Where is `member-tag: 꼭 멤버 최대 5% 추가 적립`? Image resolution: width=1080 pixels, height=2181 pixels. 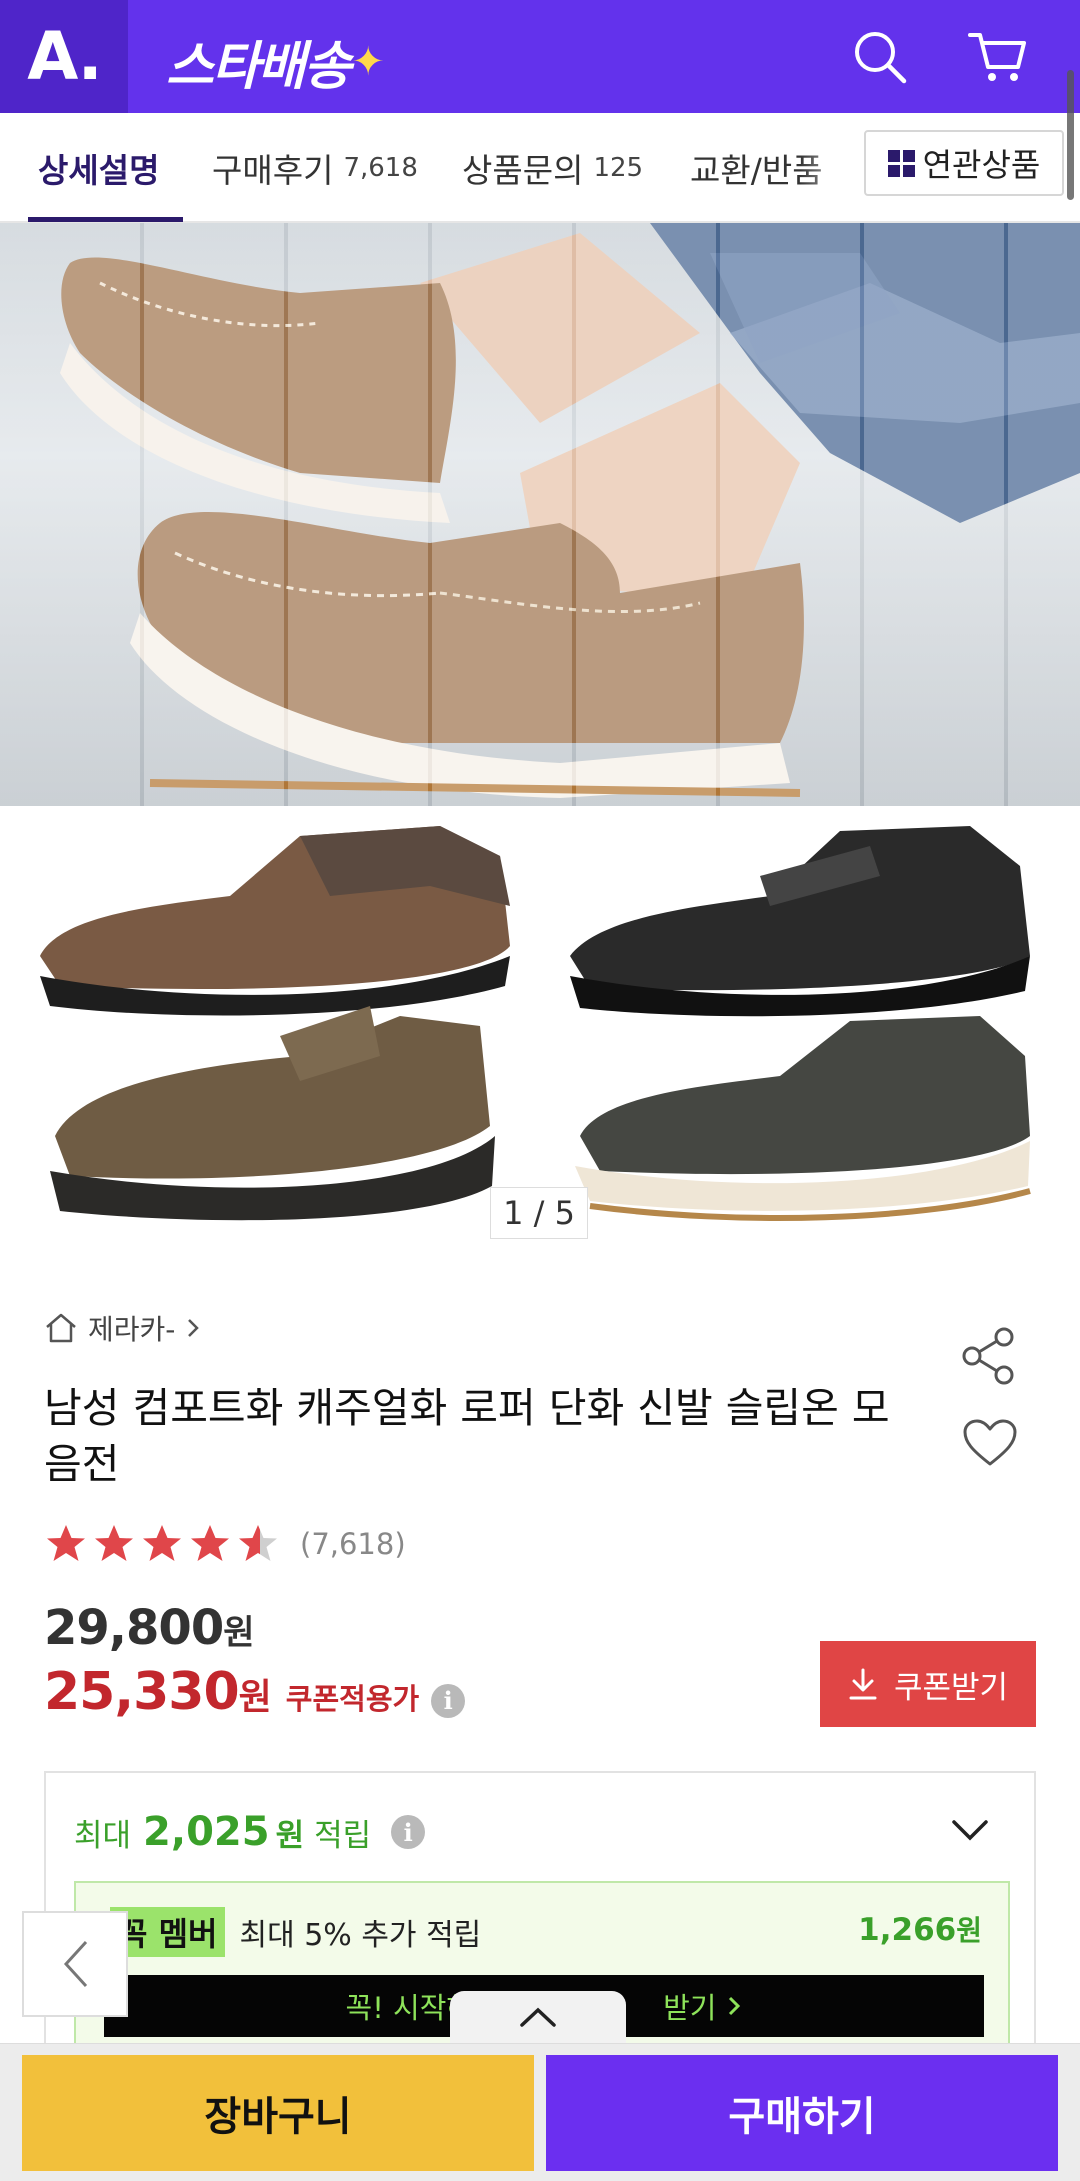
member-tag: 꼭 멤버 최대 5% 추가 적립 is located at coordinates (295, 1932).